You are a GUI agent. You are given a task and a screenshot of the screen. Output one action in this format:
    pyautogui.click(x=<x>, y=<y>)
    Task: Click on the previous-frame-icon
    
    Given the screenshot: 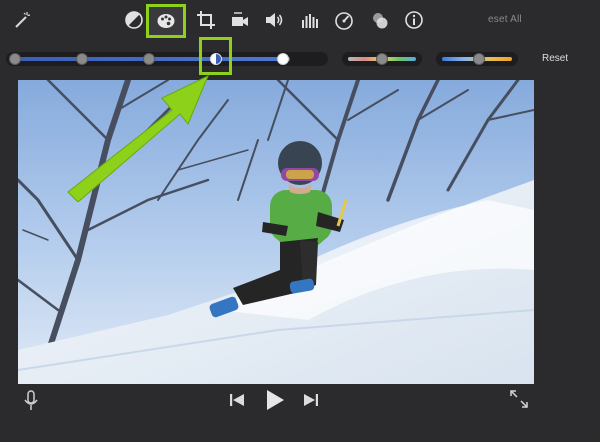 What is the action you would take?
    pyautogui.click(x=237, y=400)
    